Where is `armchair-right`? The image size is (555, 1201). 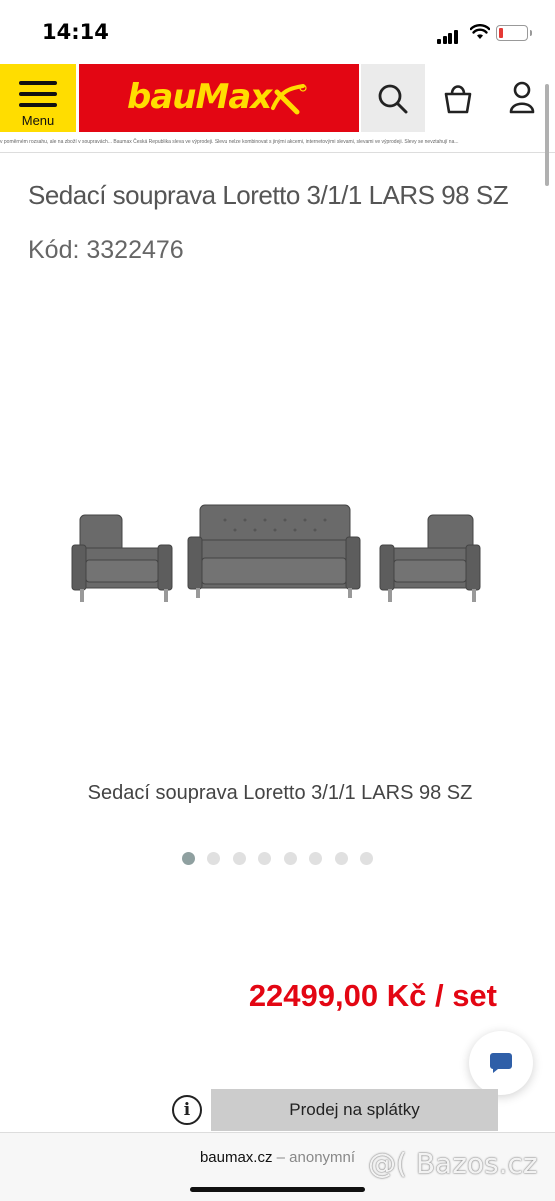 armchair-right is located at coordinates (430, 558).